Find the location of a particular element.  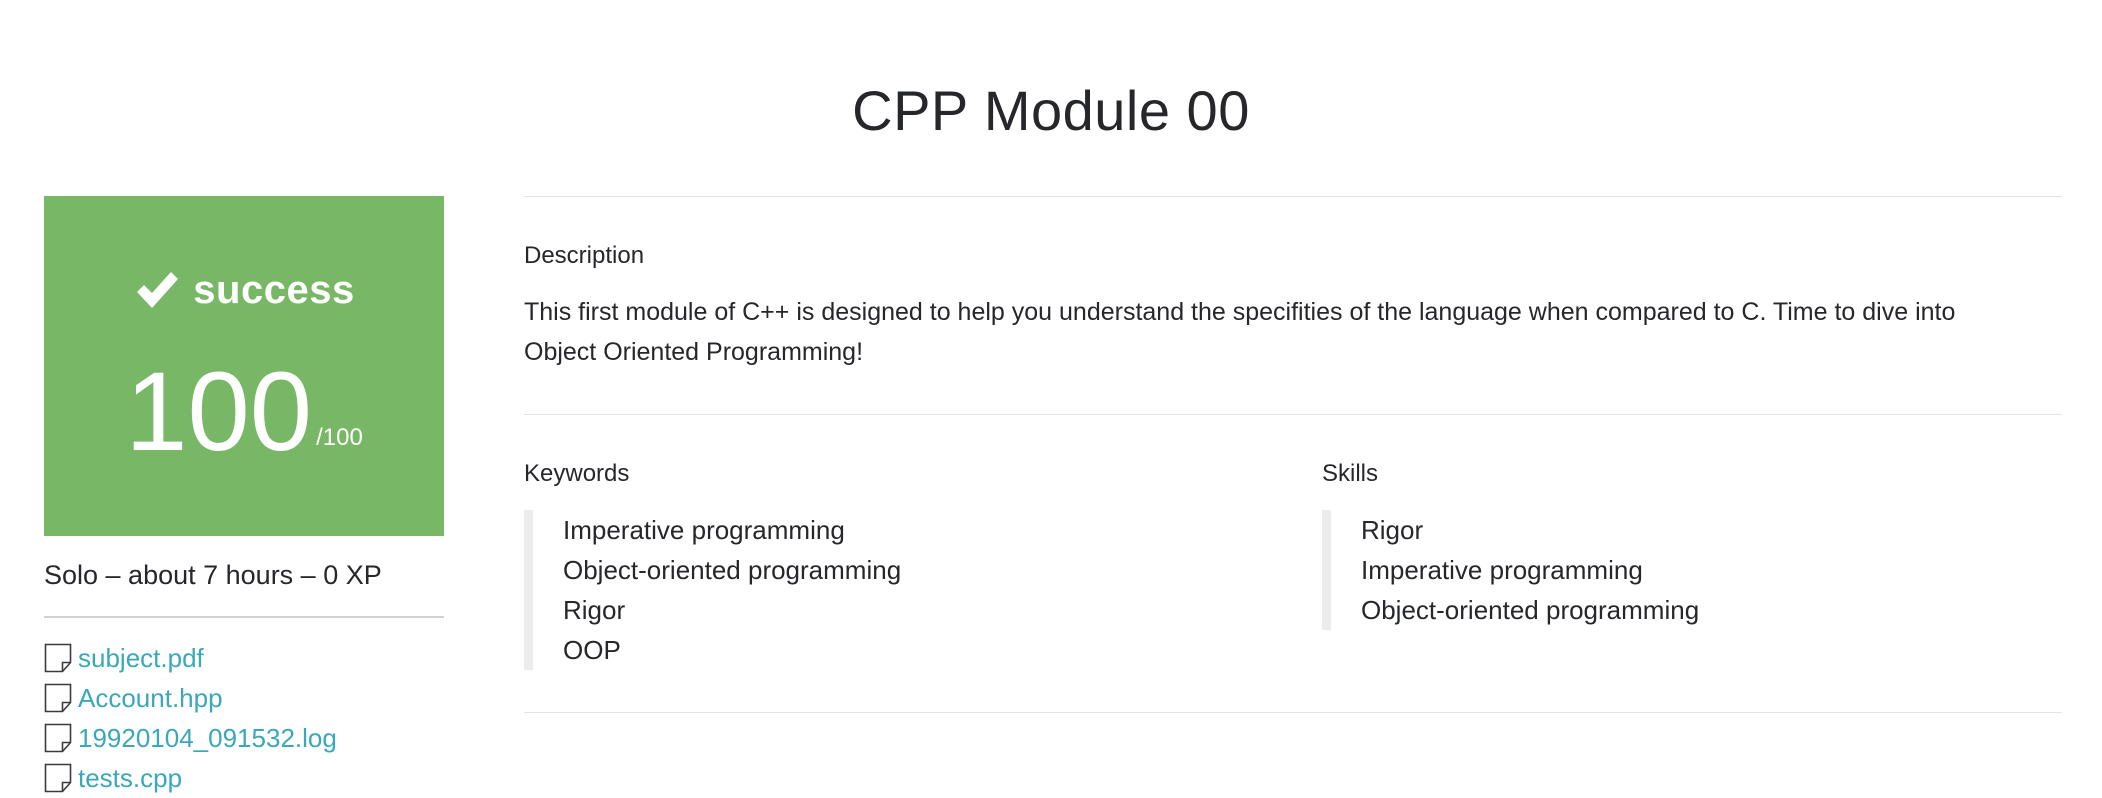

keywords-heading: Keywords is located at coordinates (577, 473).